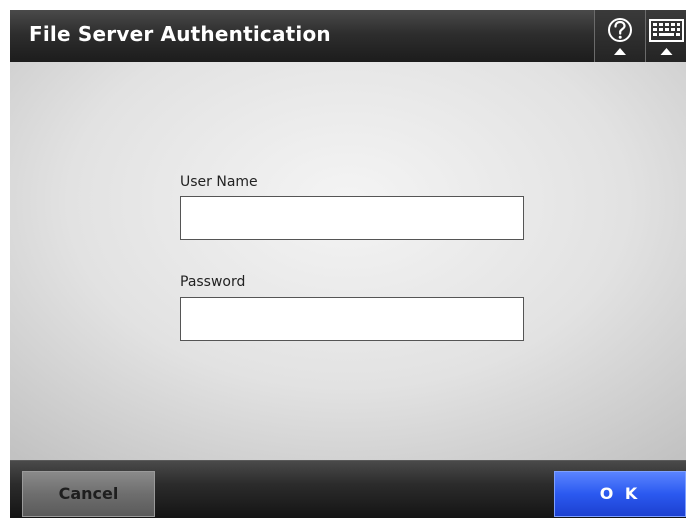  Describe the element at coordinates (213, 282) in the screenshot. I see `password-label: Password` at that location.